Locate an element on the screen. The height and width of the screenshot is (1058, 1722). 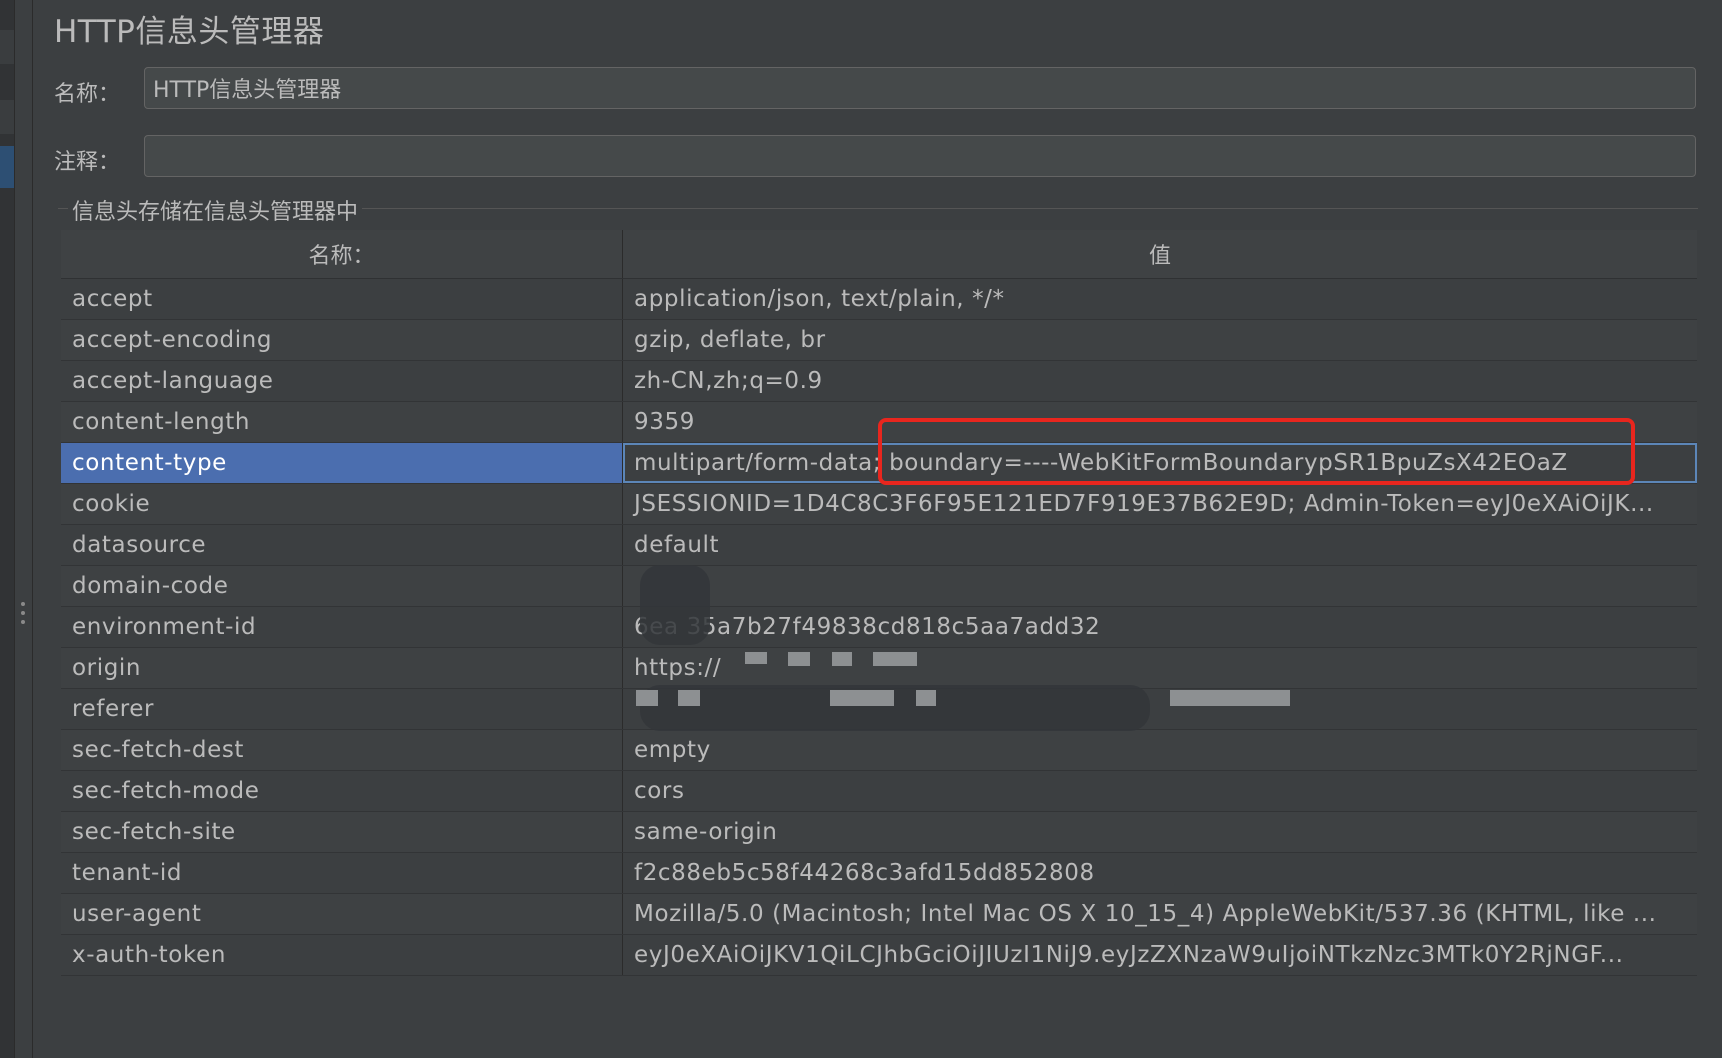
table-row: accept application/json, text/plain, */* is located at coordinates (879, 299).